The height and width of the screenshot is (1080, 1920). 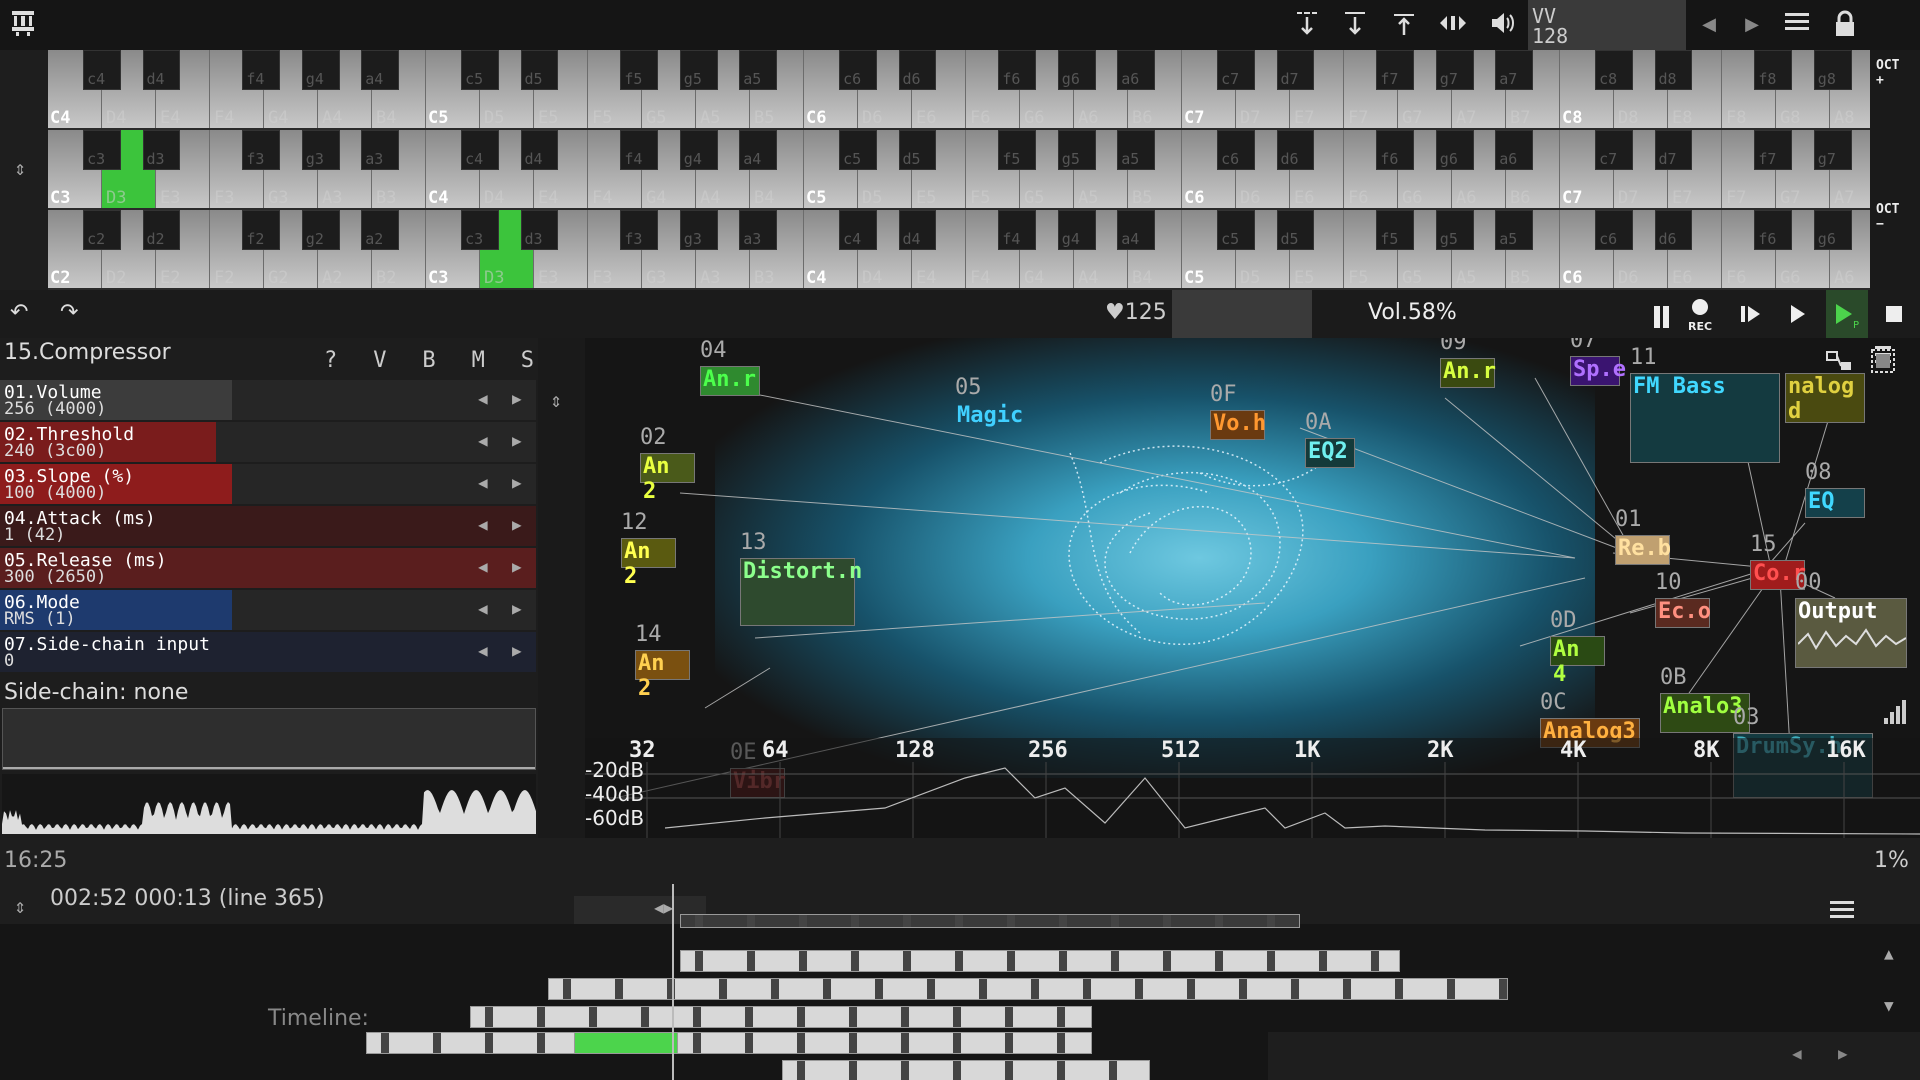 I want to click on graph-node: FM Bass, so click(x=1705, y=418).